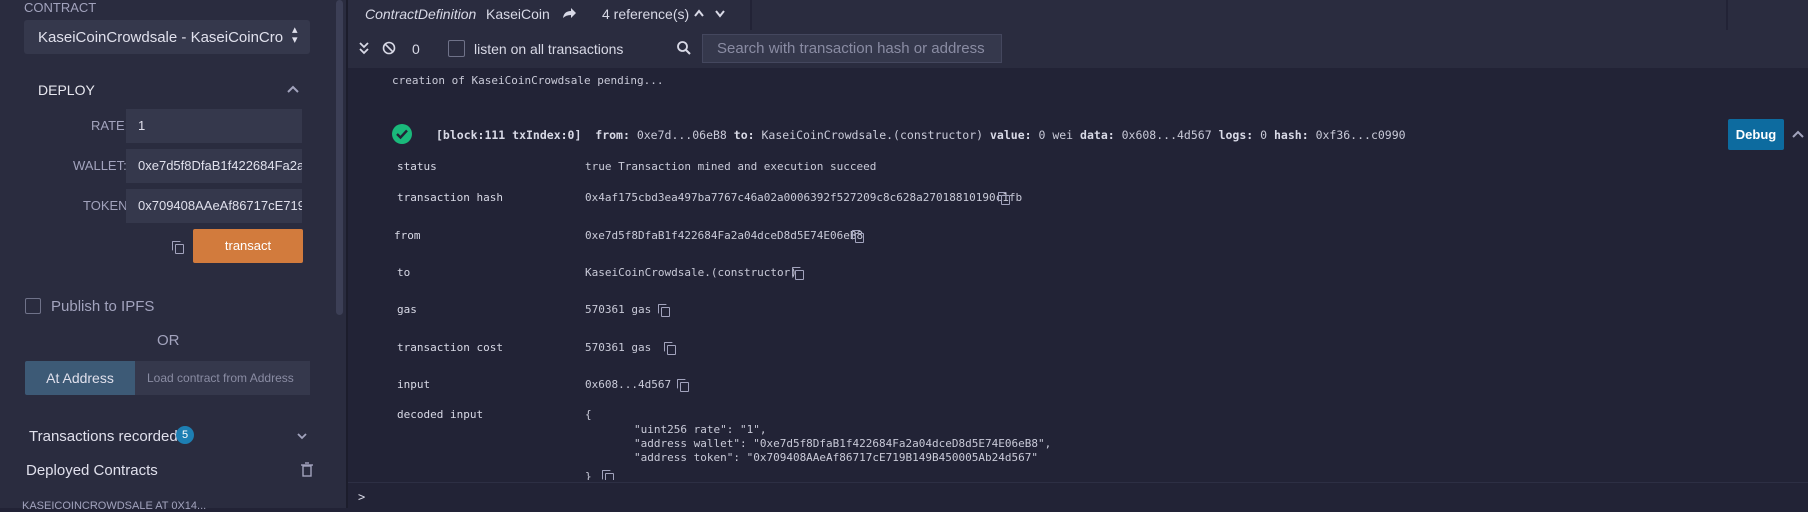  Describe the element at coordinates (691, 272) in the screenshot. I see `detail-value-to: KaseiCoinCrowdsale.(constructor)` at that location.